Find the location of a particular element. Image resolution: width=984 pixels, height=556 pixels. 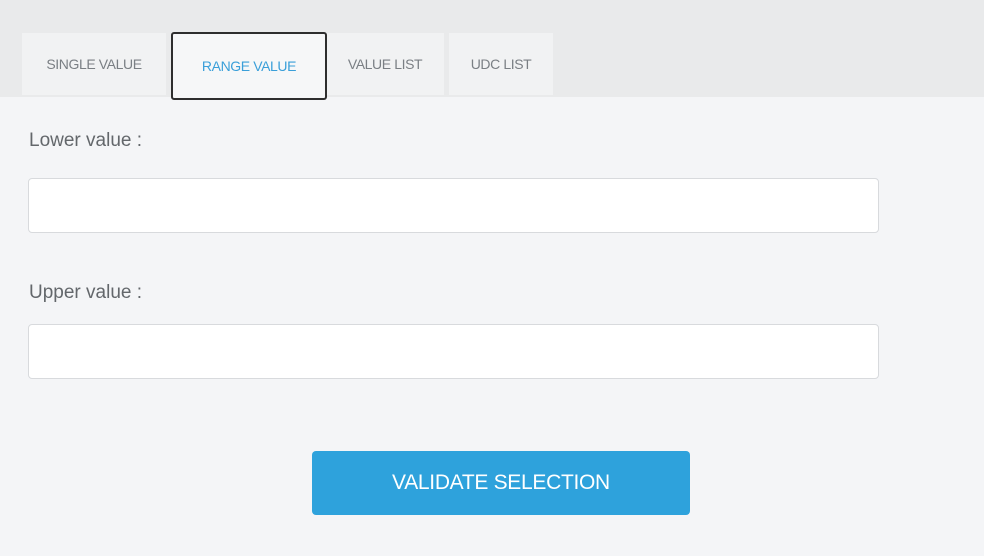

validate-selection-button: VALIDATE SELECTION is located at coordinates (501, 483).